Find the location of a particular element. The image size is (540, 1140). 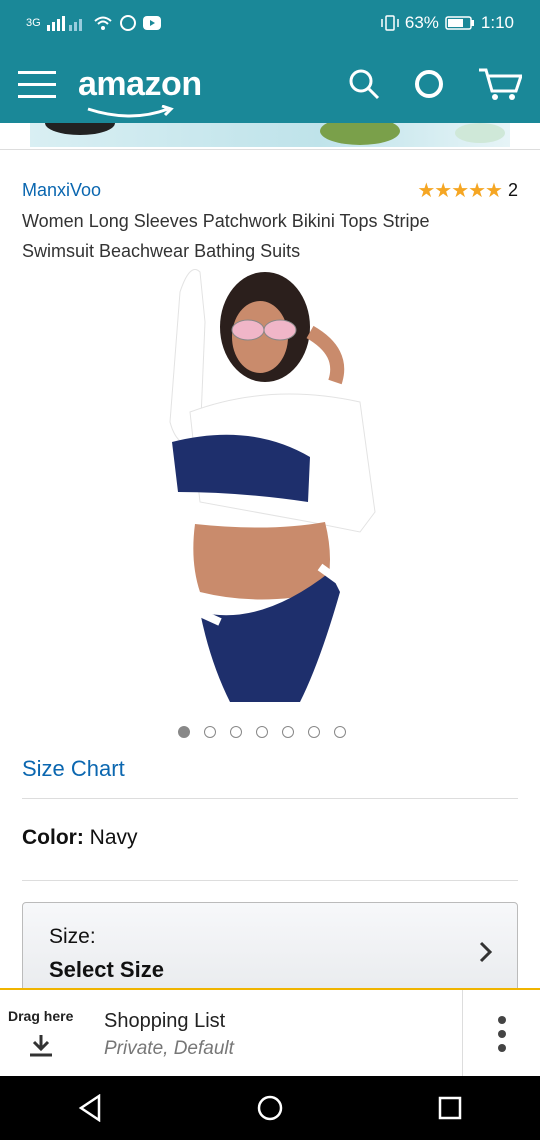

rating: ★★★★★ 2 is located at coordinates (467, 190).